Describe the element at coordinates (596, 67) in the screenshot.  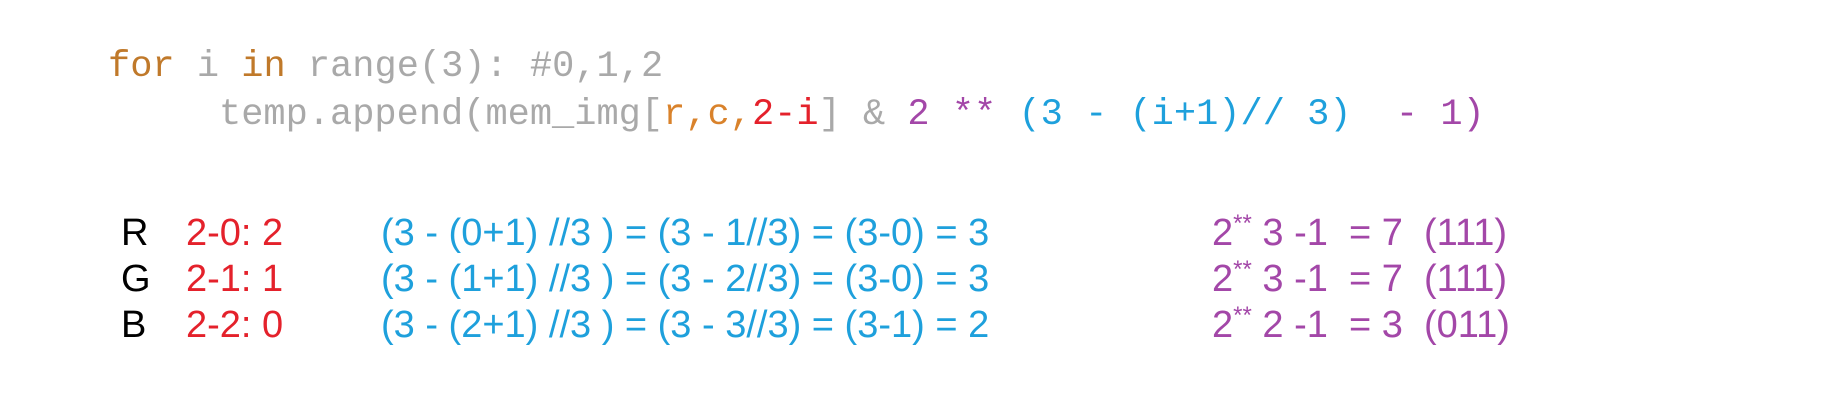
I see `code-comment: #0,1,2` at that location.